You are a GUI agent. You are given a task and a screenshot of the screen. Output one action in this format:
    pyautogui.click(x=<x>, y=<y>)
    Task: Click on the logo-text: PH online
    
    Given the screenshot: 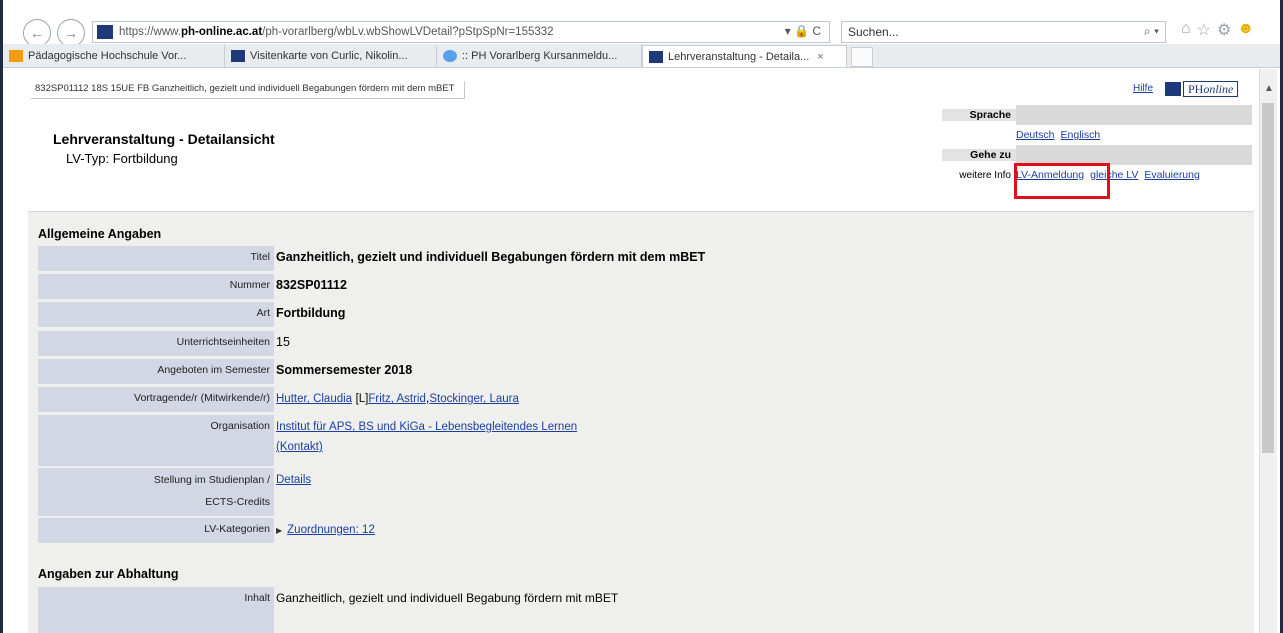 What is the action you would take?
    pyautogui.click(x=1211, y=89)
    